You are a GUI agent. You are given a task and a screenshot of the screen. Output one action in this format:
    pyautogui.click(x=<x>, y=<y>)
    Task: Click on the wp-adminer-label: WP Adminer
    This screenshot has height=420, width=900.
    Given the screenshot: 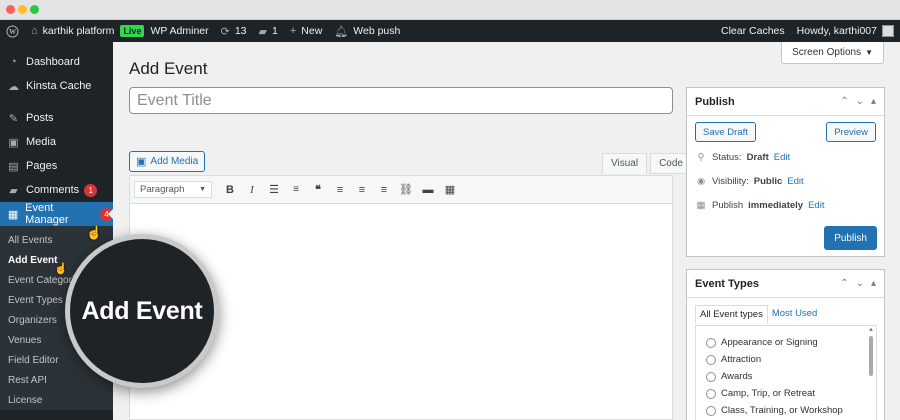 What is the action you would take?
    pyautogui.click(x=179, y=31)
    